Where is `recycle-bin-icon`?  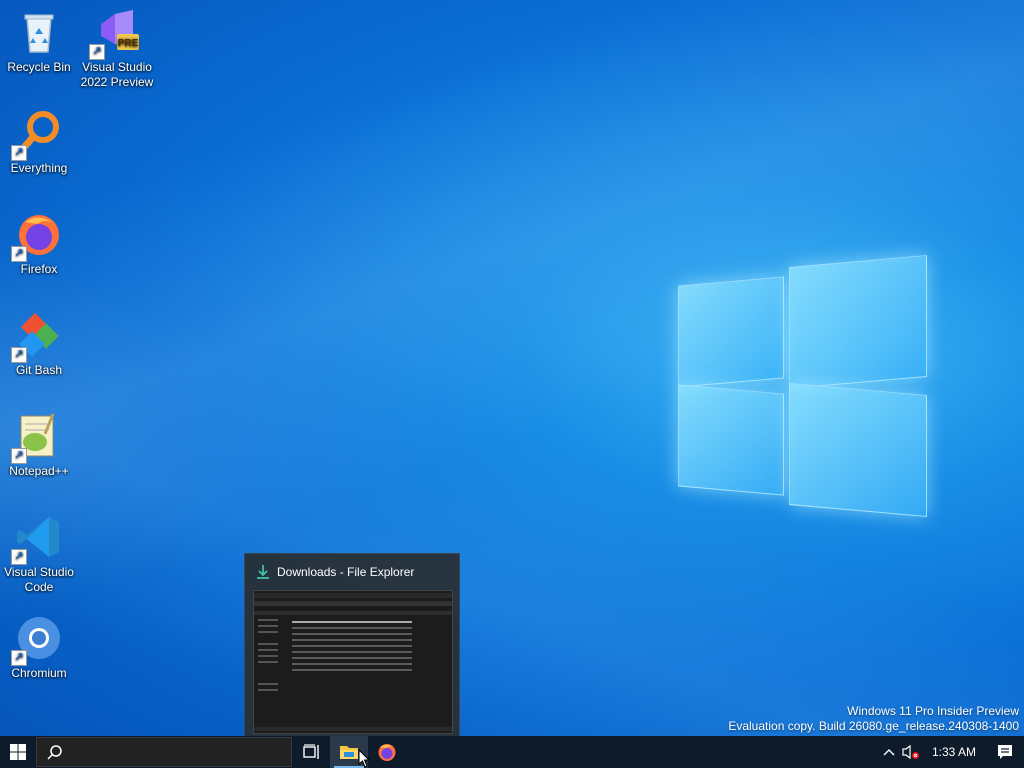 recycle-bin-icon is located at coordinates (39, 32).